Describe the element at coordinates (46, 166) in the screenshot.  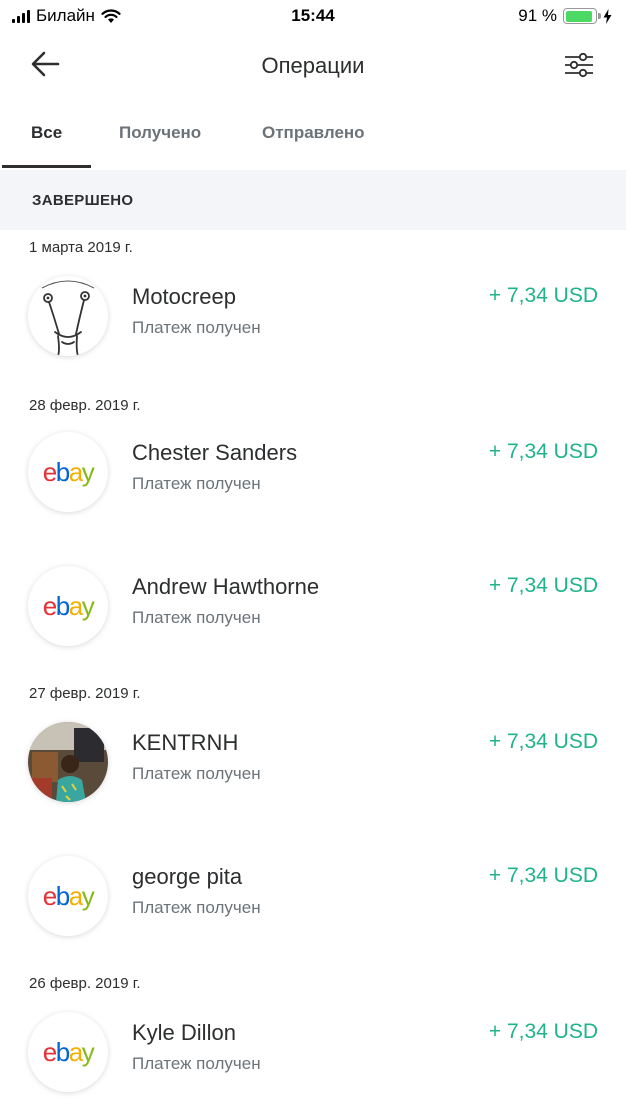
I see `active-tab-indicator` at that location.